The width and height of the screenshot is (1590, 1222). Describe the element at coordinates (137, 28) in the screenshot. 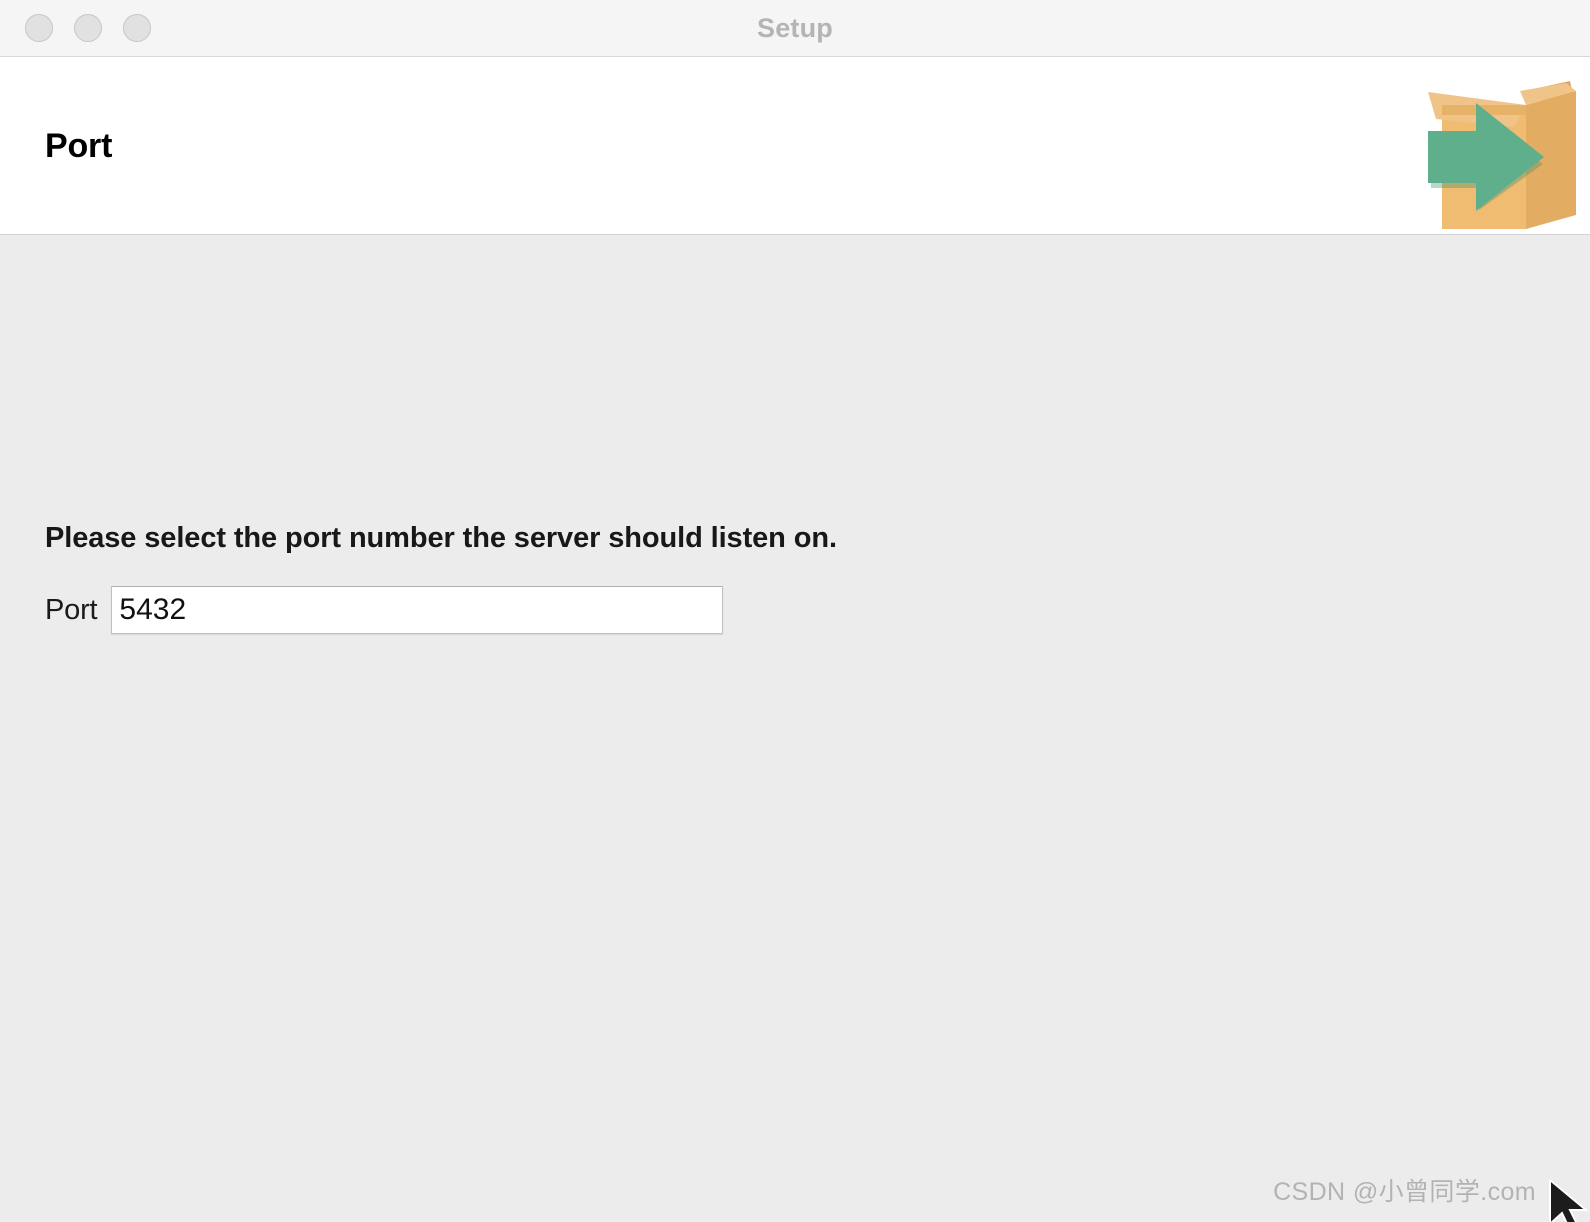

I see `zoom-button-icon` at that location.